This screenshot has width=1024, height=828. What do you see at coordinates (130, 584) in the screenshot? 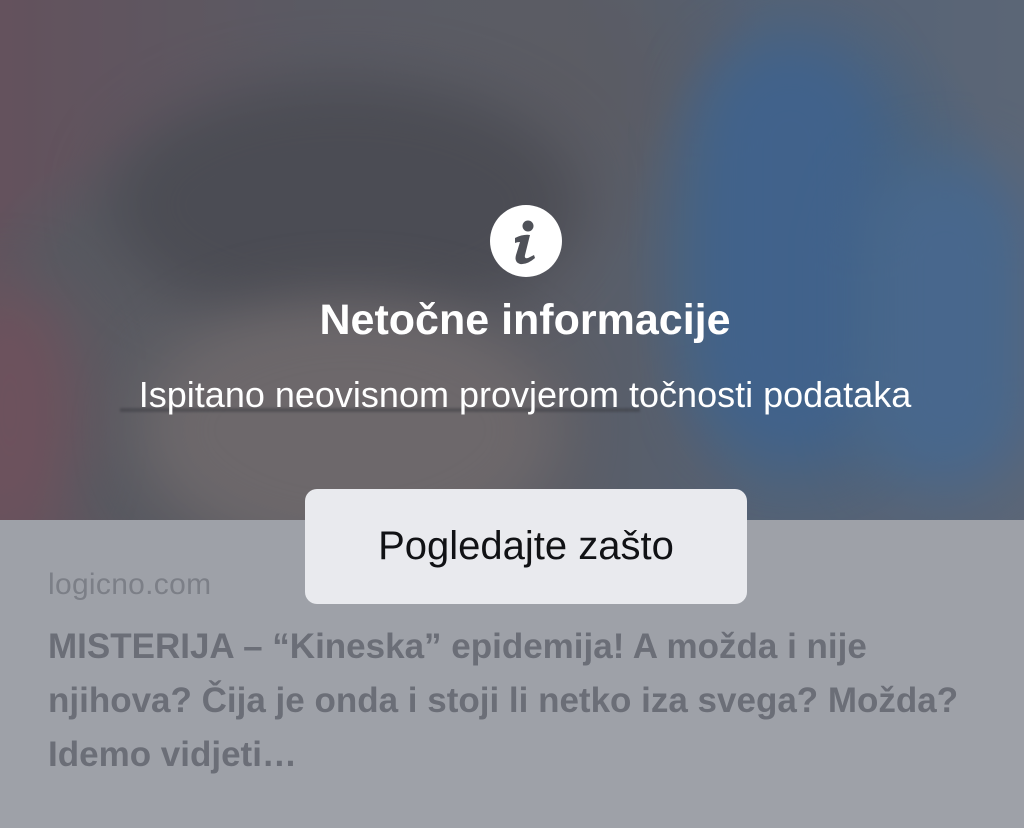
I see `link-domain: logicno.com` at bounding box center [130, 584].